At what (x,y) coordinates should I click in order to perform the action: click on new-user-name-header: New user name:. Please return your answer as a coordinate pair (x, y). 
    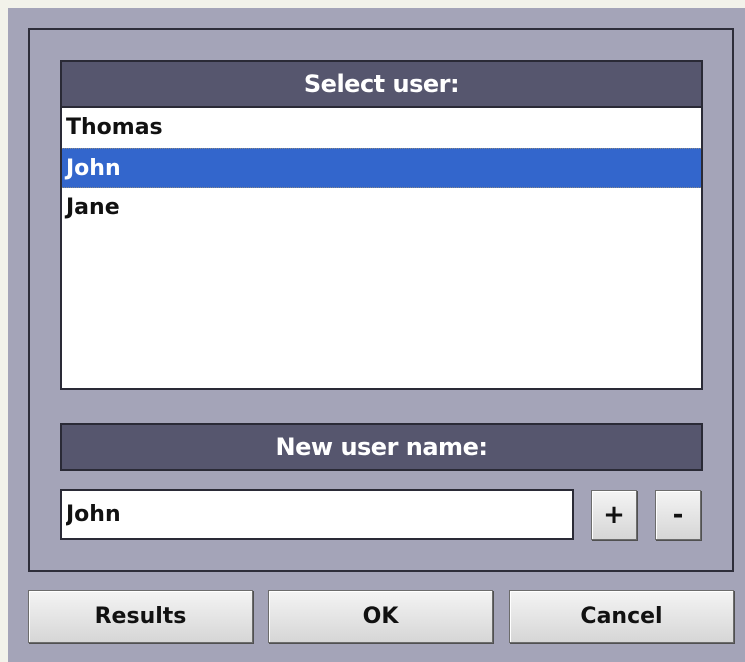
    Looking at the image, I should click on (381, 447).